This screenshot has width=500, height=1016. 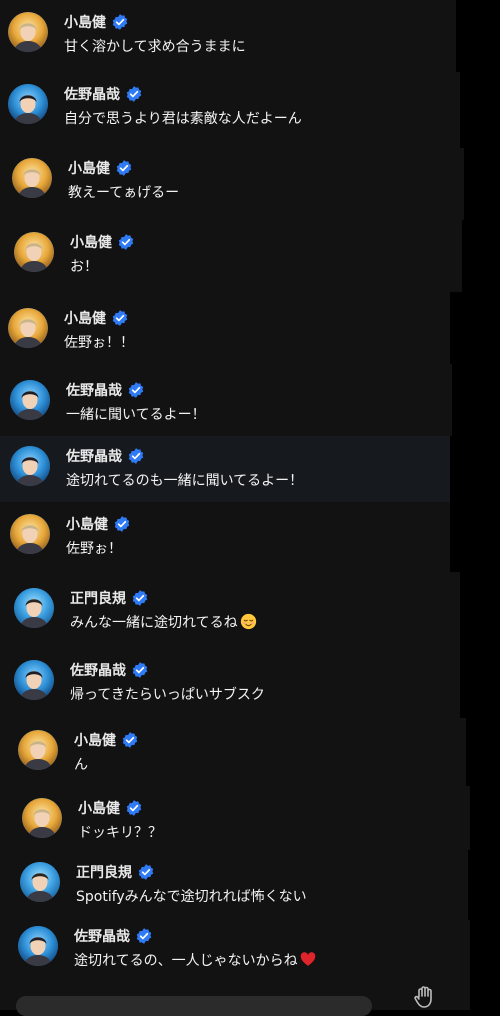 I want to click on message-text: 教えーてぁげるー, so click(x=123, y=192).